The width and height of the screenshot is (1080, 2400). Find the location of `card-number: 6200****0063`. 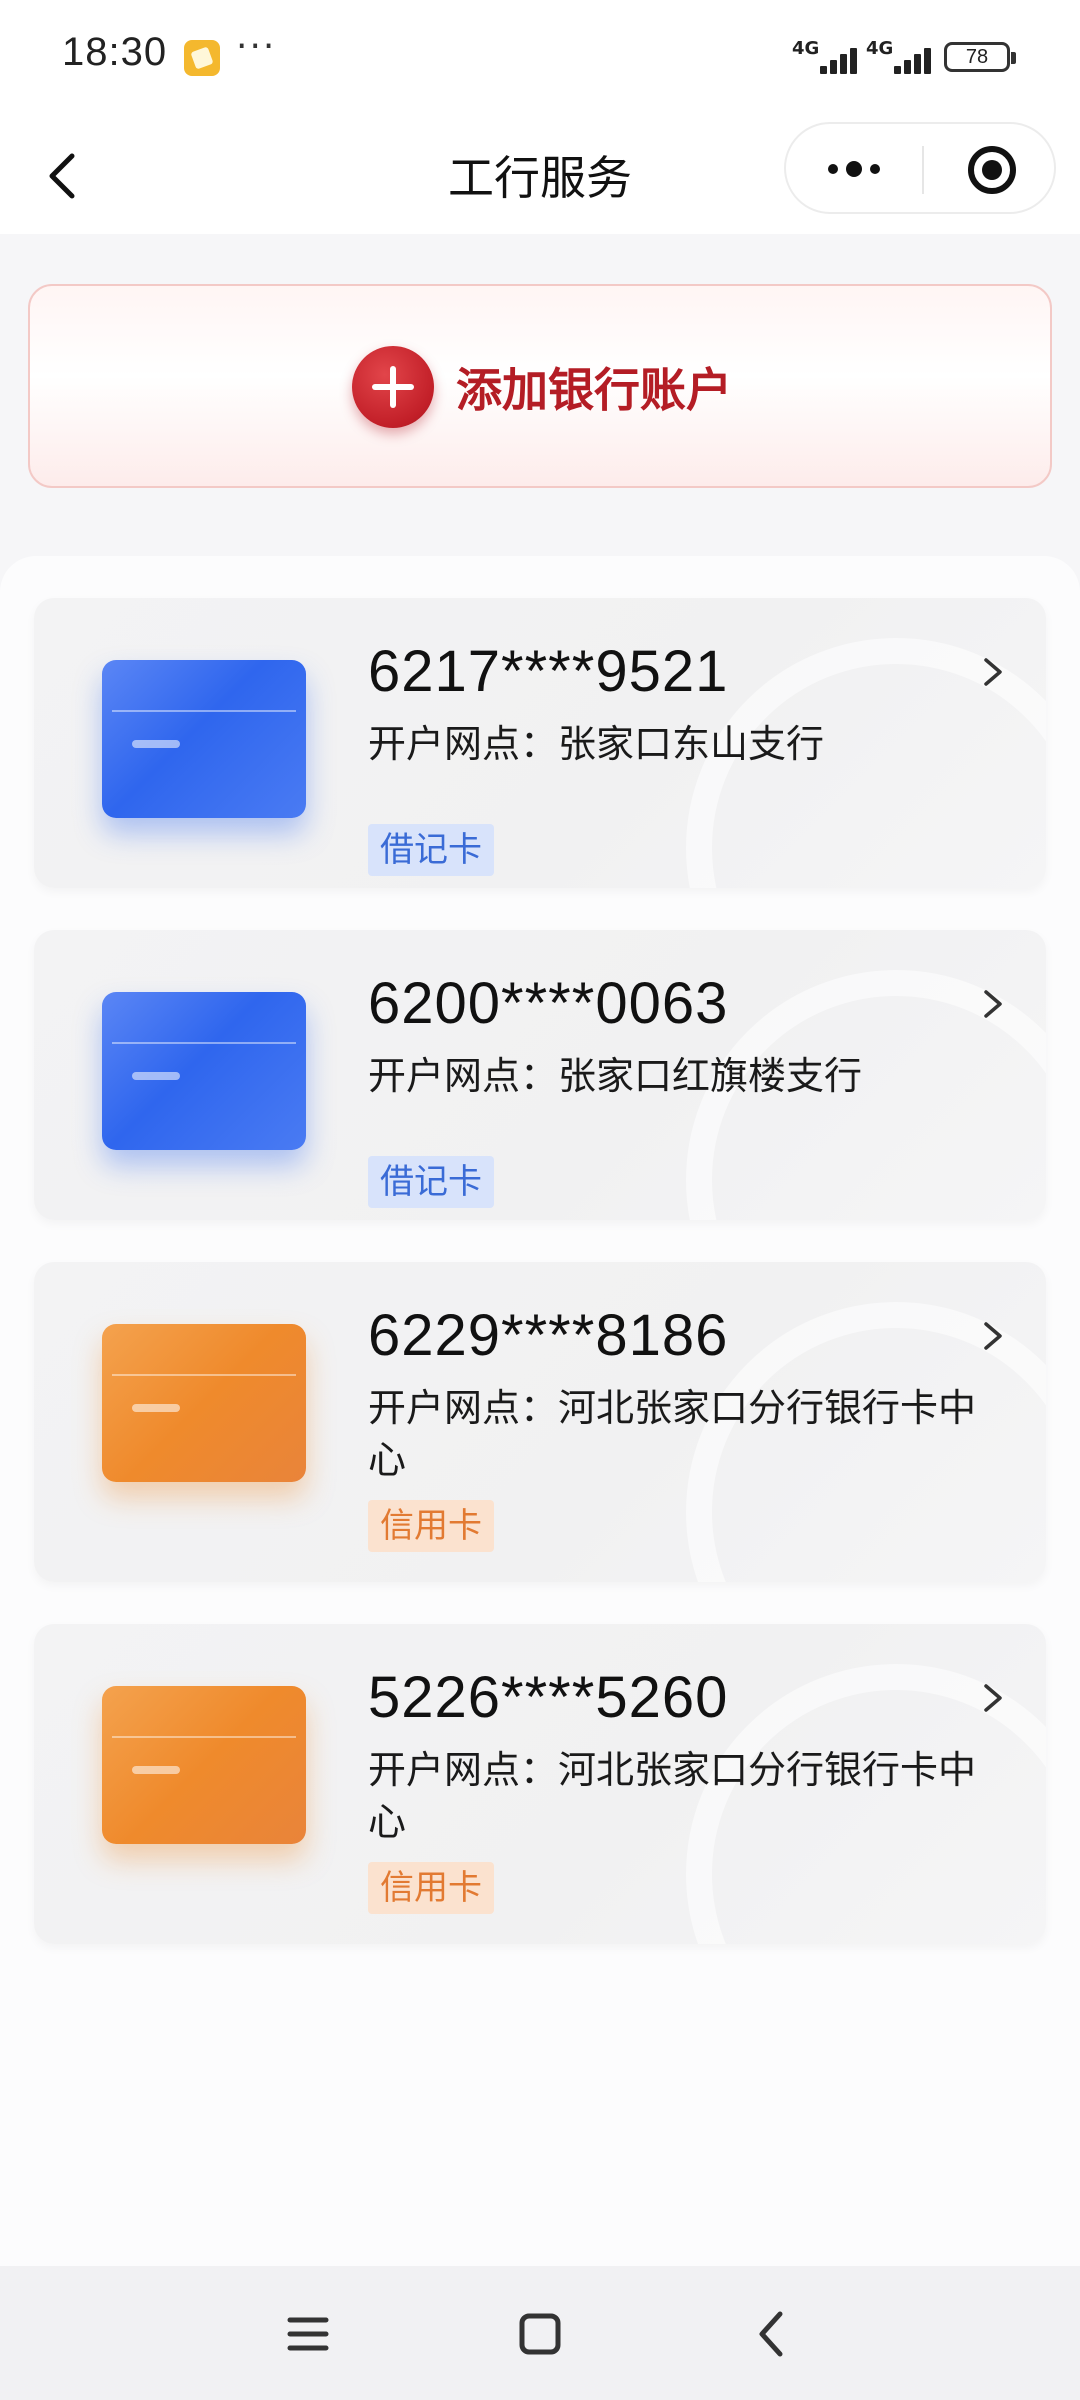

card-number: 6200****0063 is located at coordinates (548, 1003).